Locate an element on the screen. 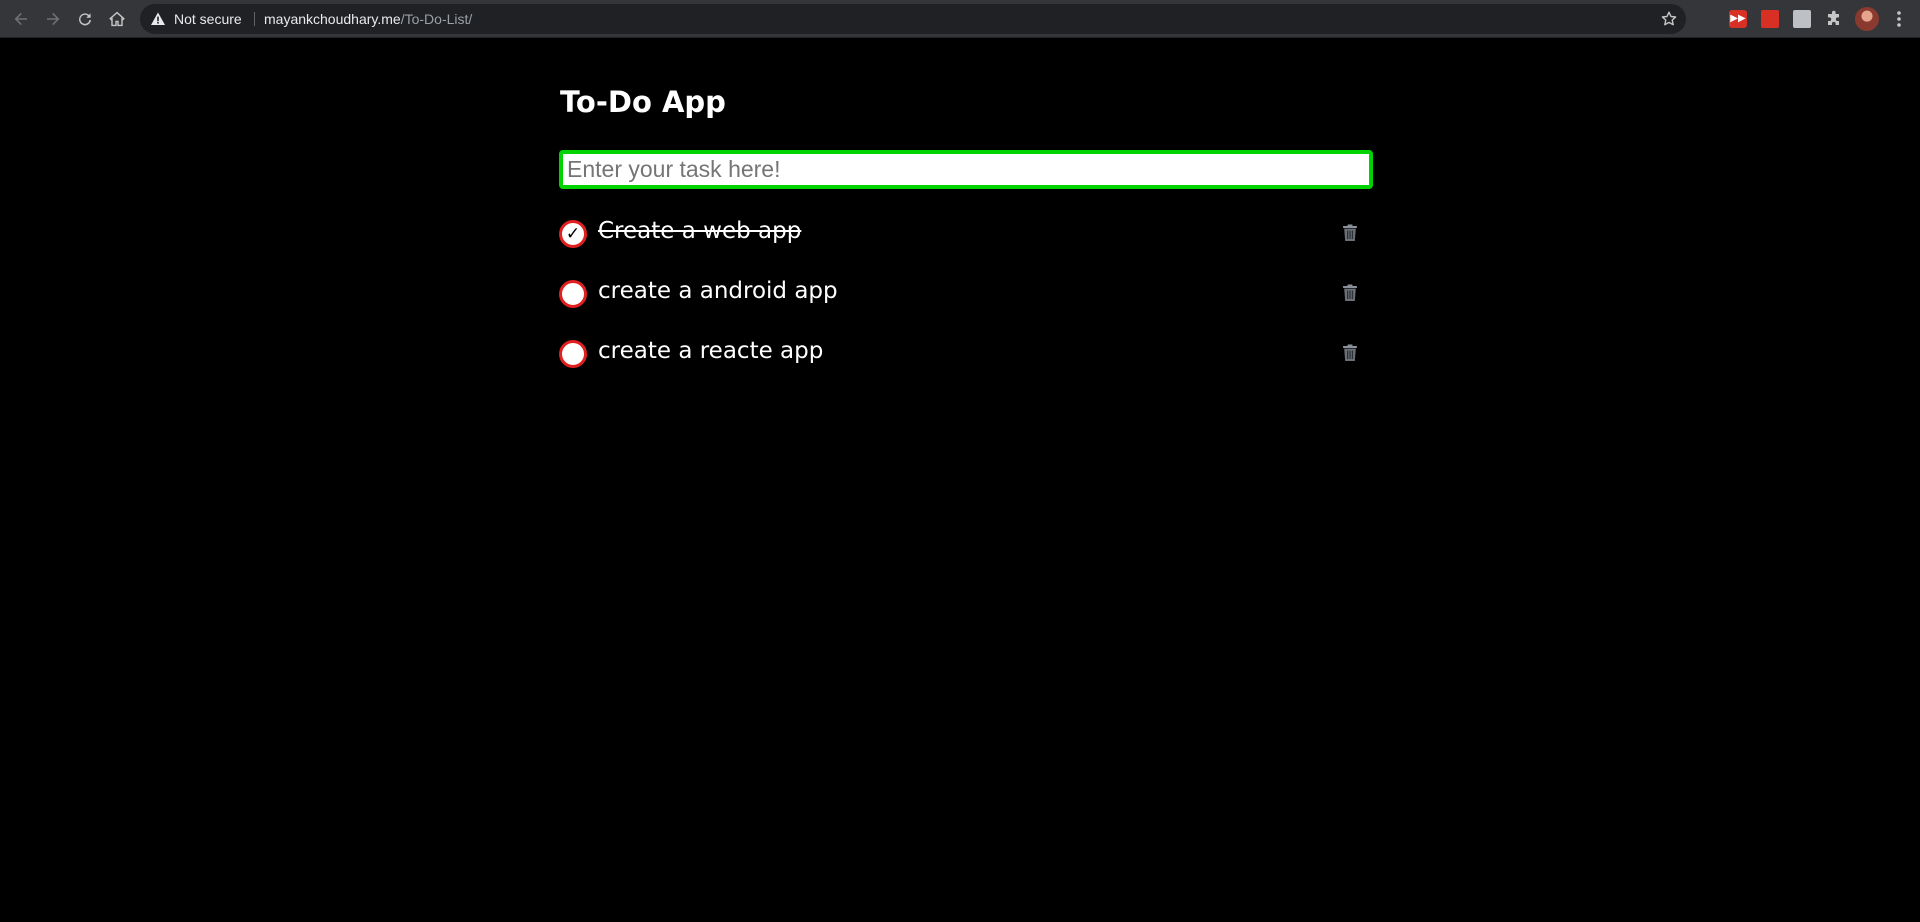  todo-item: create a android app is located at coordinates (967, 288).